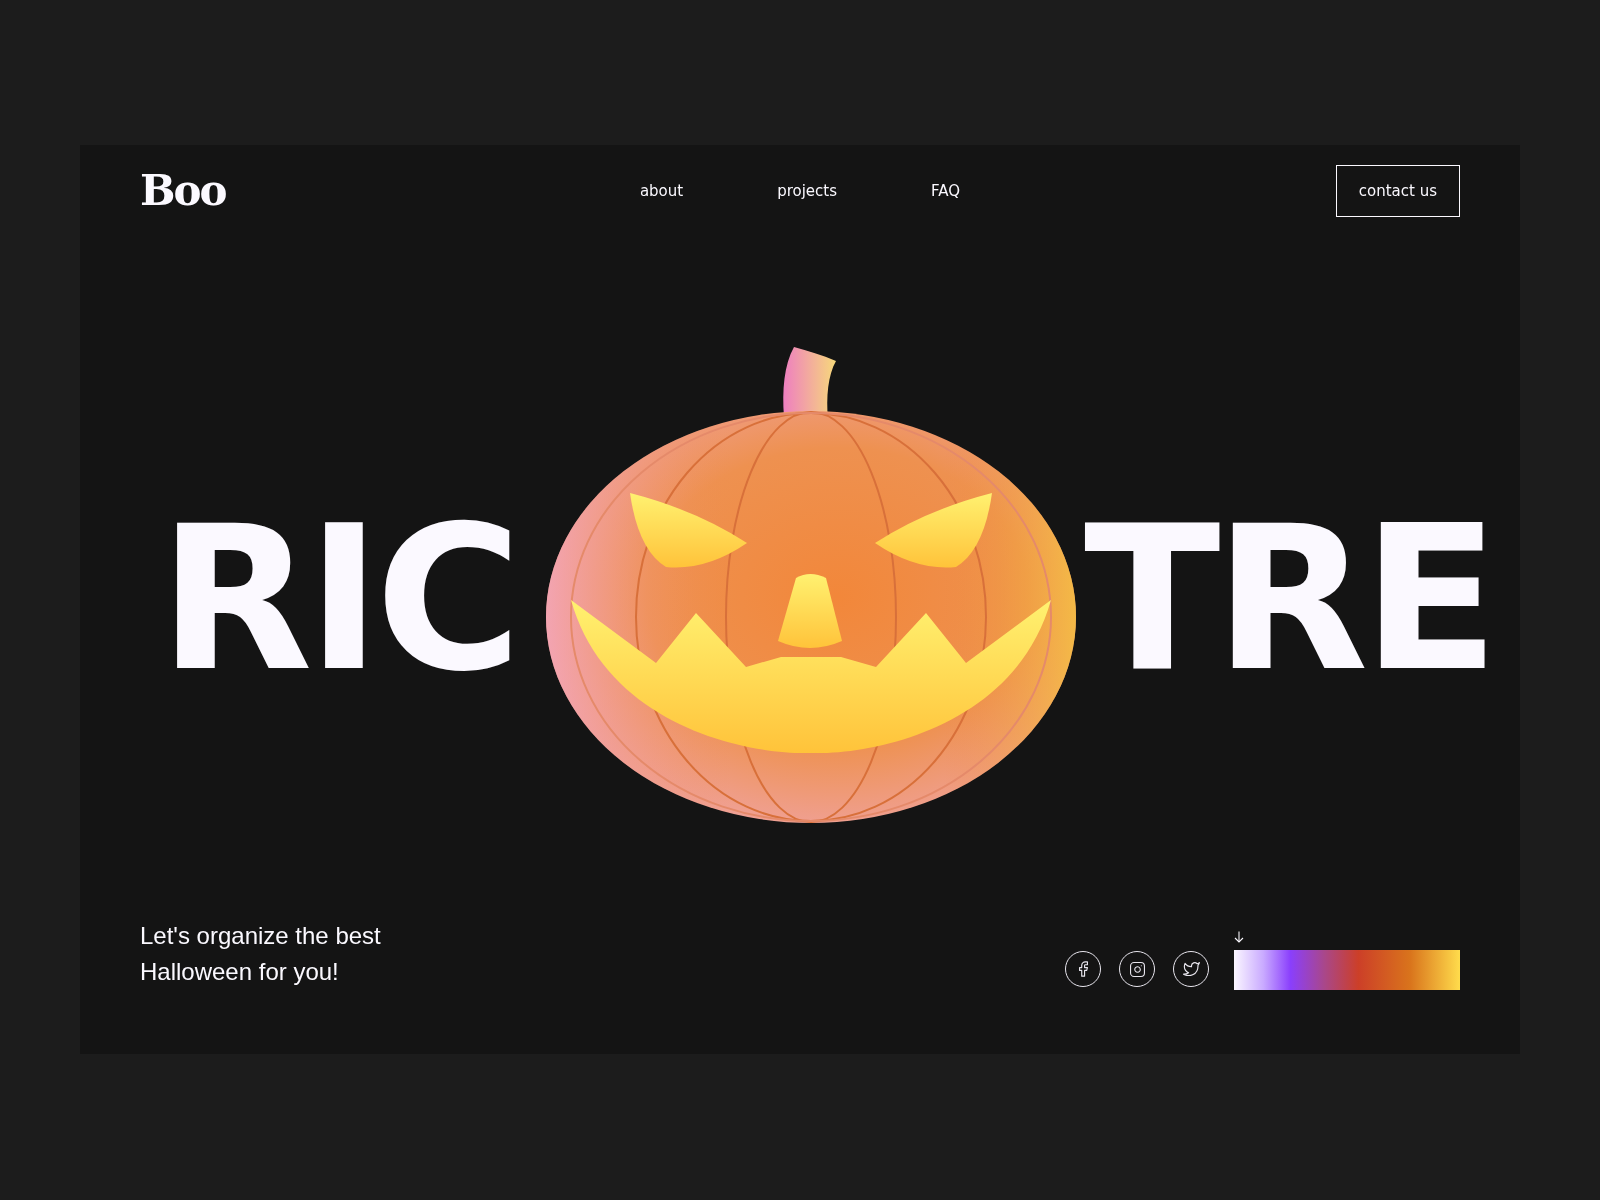 This screenshot has height=1200, width=1600. I want to click on twitter-icon, so click(1191, 969).